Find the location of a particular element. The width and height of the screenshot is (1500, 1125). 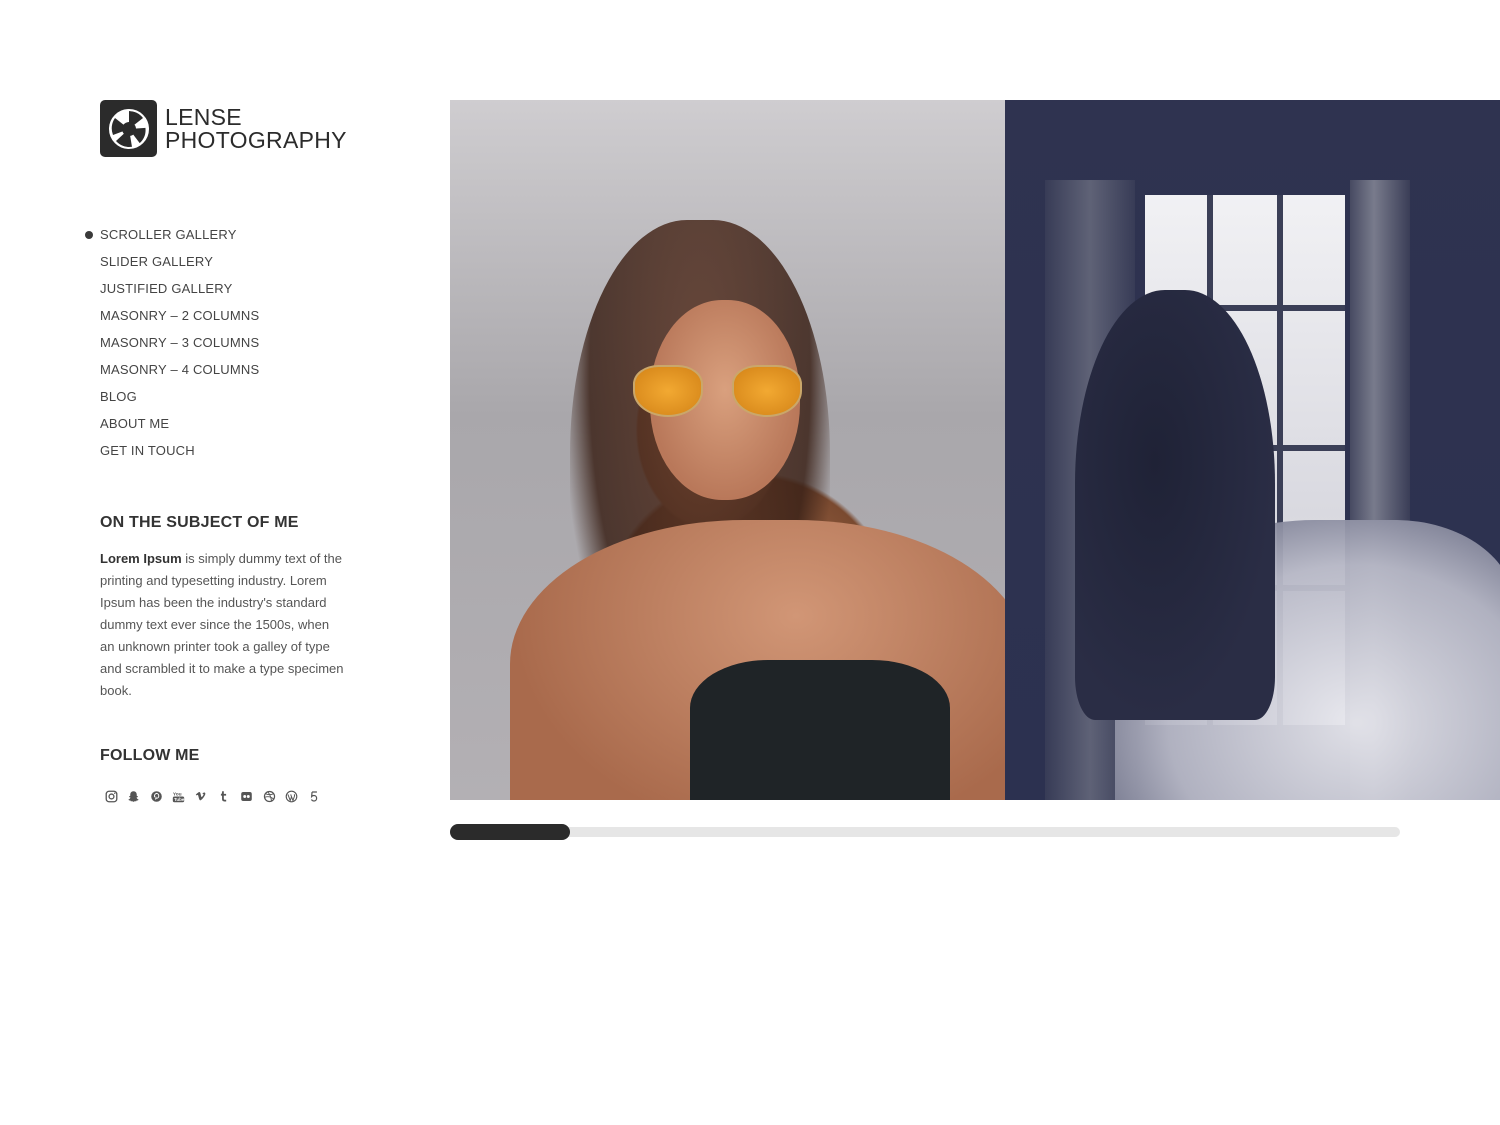

photo-detail-glasses-left is located at coordinates (668, 391).